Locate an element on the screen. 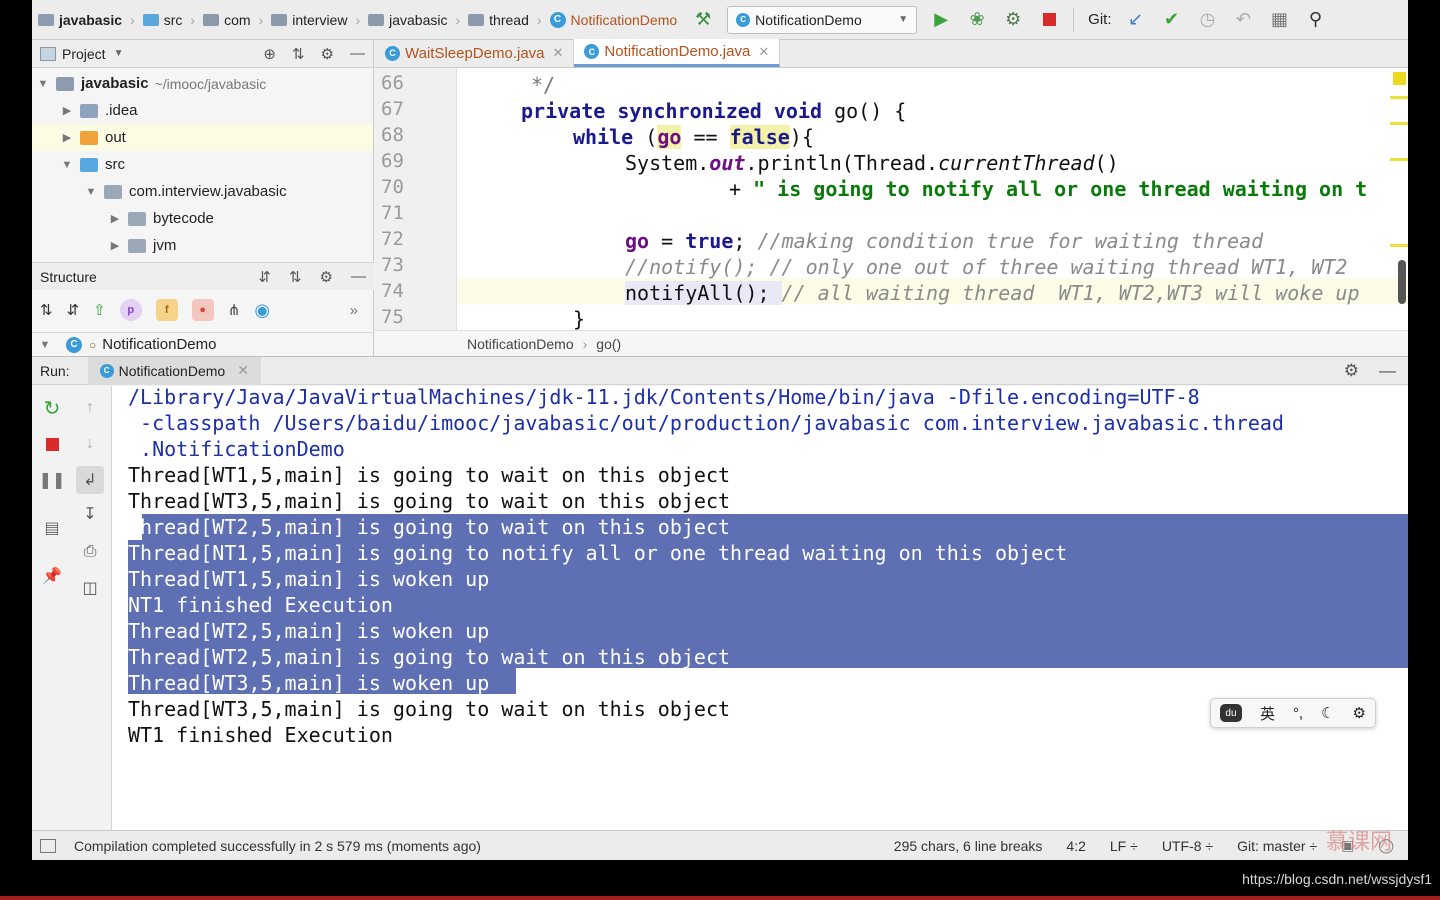 Image resolution: width=1440 pixels, height=900 pixels. down-arrow-icon: ↓ is located at coordinates (90, 444).